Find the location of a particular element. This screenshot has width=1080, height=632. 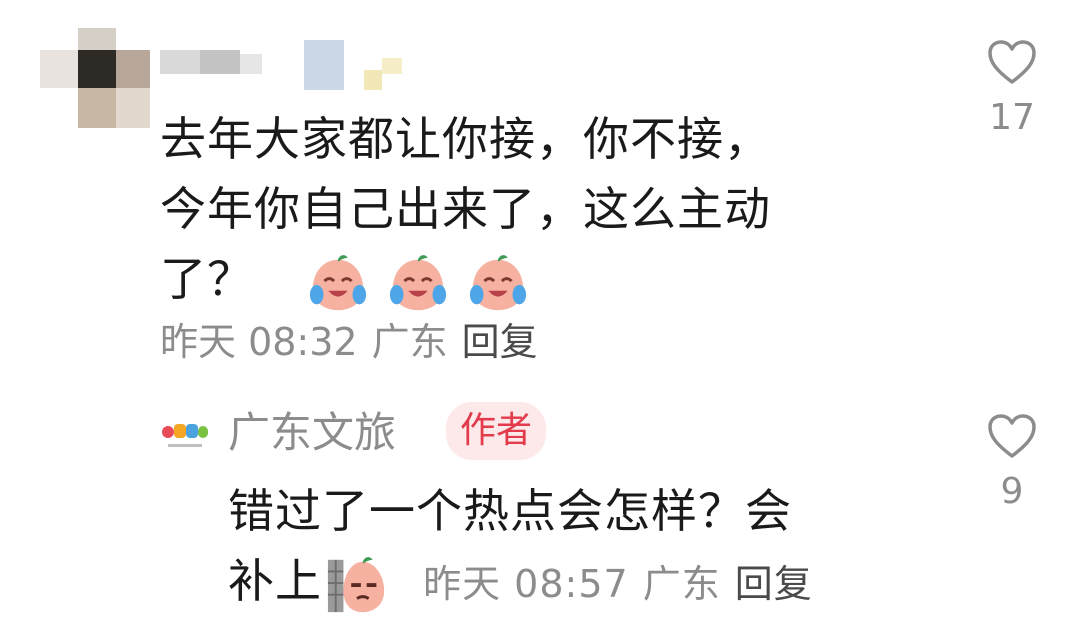

comment-meta: 昨天 08:32 广东 回复 is located at coordinates (356, 342).